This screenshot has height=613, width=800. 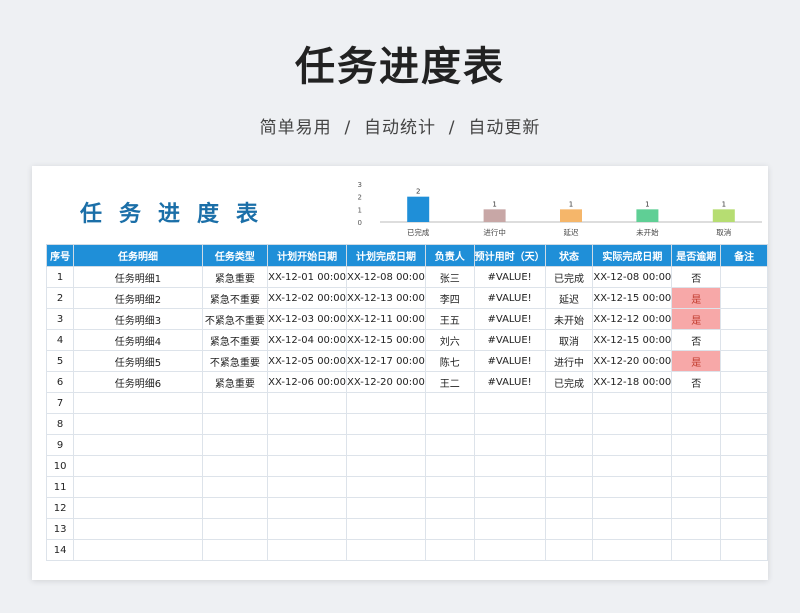 What do you see at coordinates (386, 277) in the screenshot?
I see `cell-plan-end: XX-12-08 00:00` at bounding box center [386, 277].